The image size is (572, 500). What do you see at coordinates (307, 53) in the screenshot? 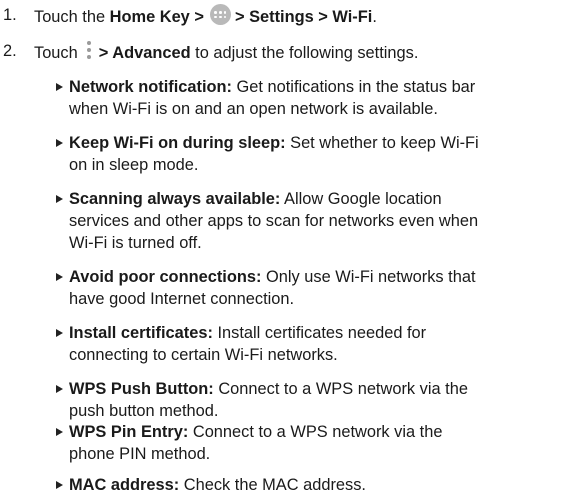
I see `step-2-rest: to adjust the following settings.` at bounding box center [307, 53].